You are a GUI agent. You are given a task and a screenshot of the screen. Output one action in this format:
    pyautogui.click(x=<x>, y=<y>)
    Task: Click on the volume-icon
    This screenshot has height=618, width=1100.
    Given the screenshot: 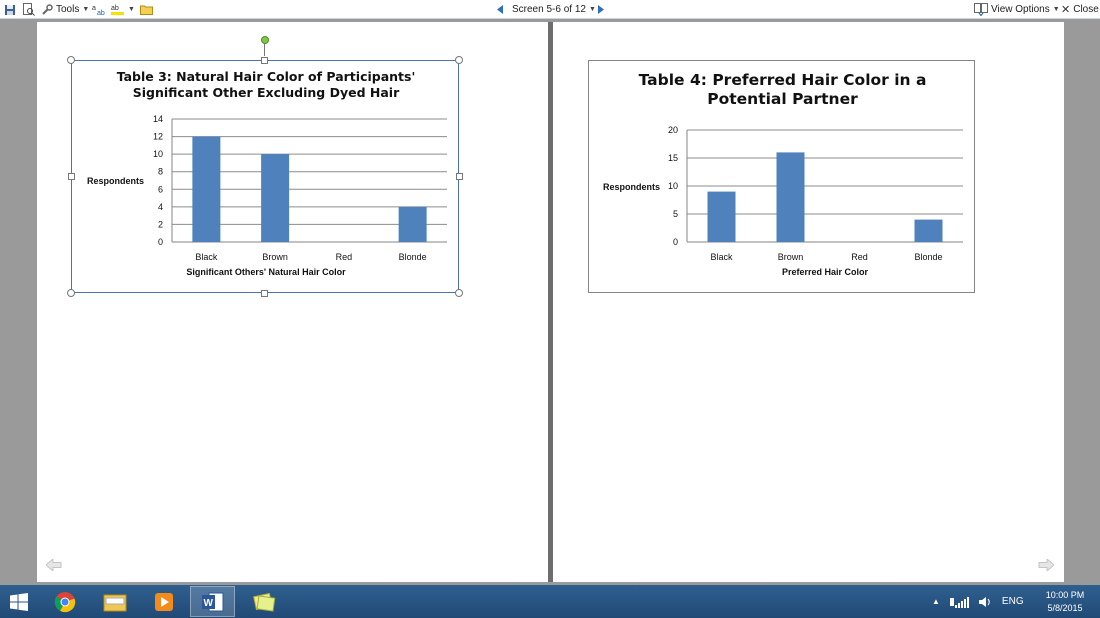 What is the action you would take?
    pyautogui.click(x=985, y=602)
    